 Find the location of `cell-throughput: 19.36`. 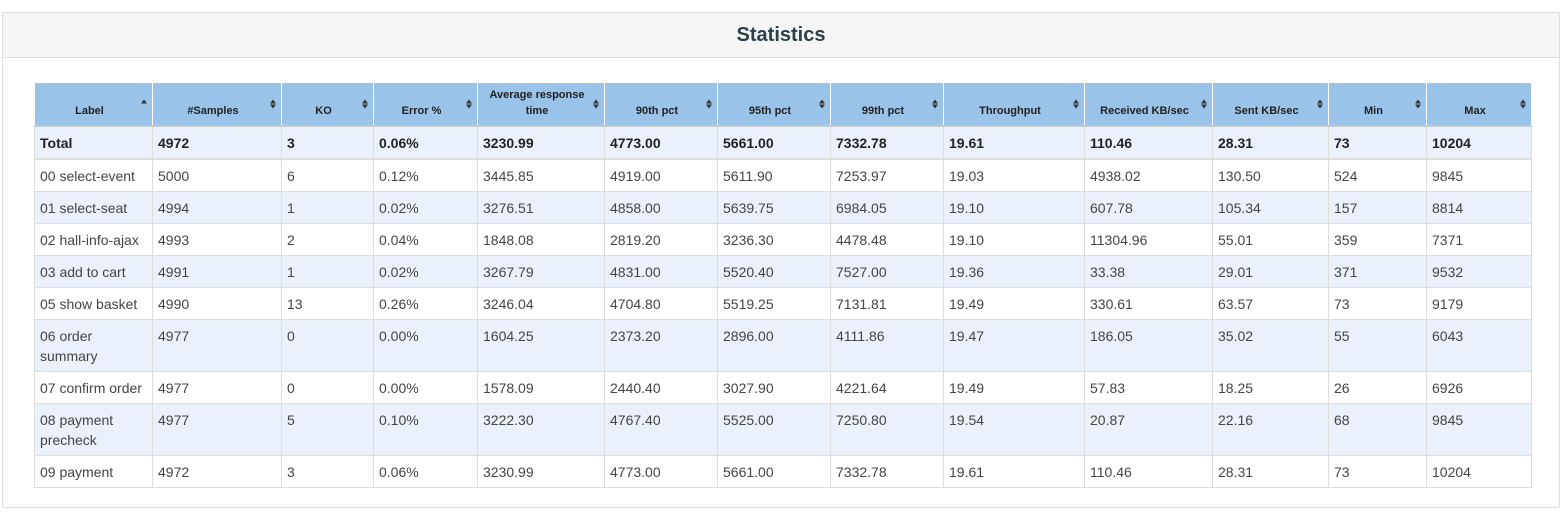

cell-throughput: 19.36 is located at coordinates (1014, 271).